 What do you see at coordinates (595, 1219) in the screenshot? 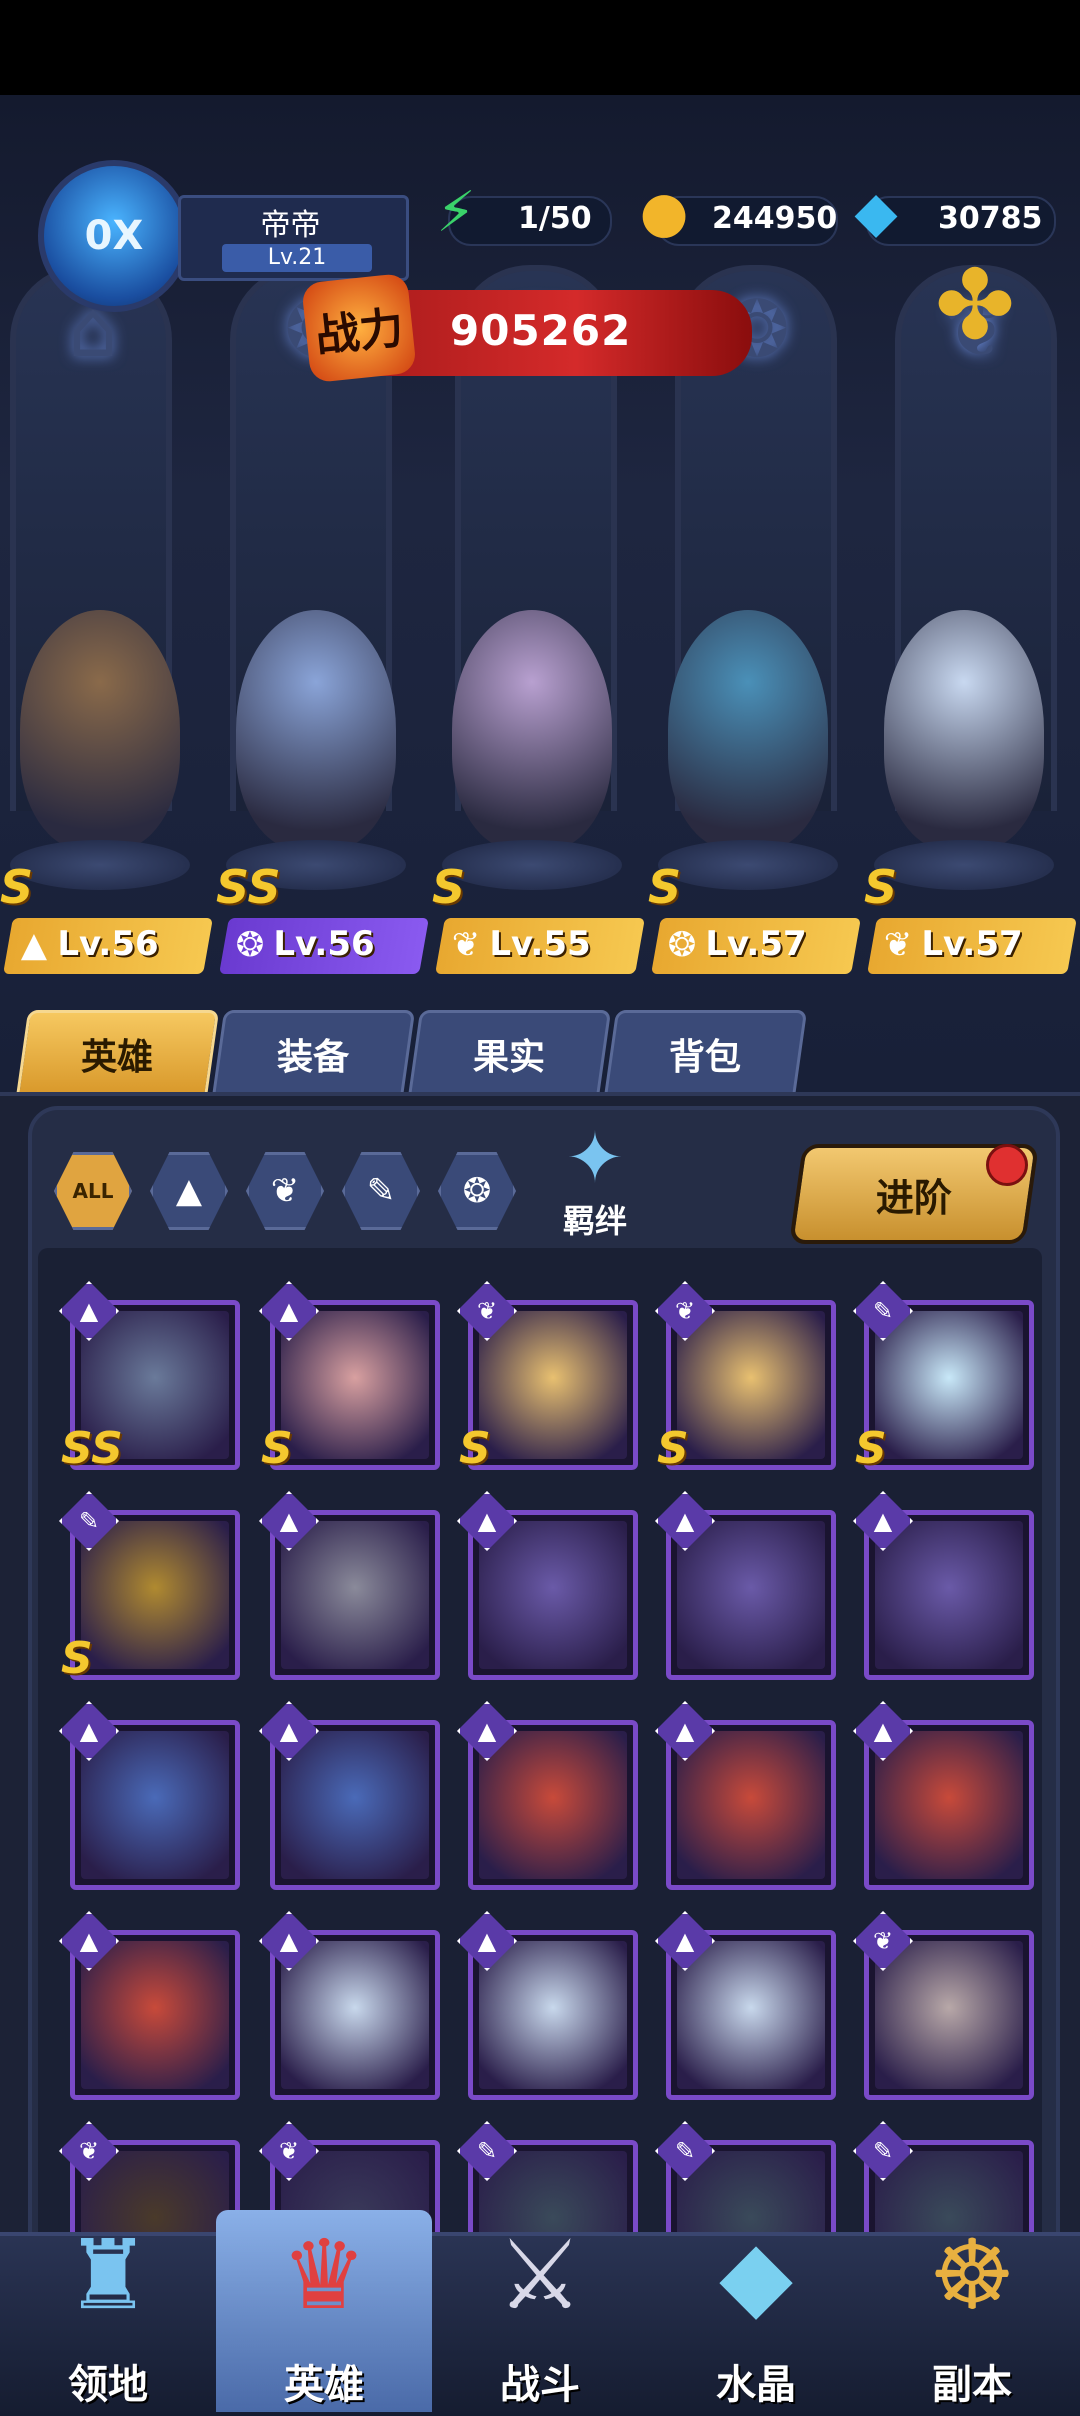
I see `bond-label: 羁绊` at bounding box center [595, 1219].